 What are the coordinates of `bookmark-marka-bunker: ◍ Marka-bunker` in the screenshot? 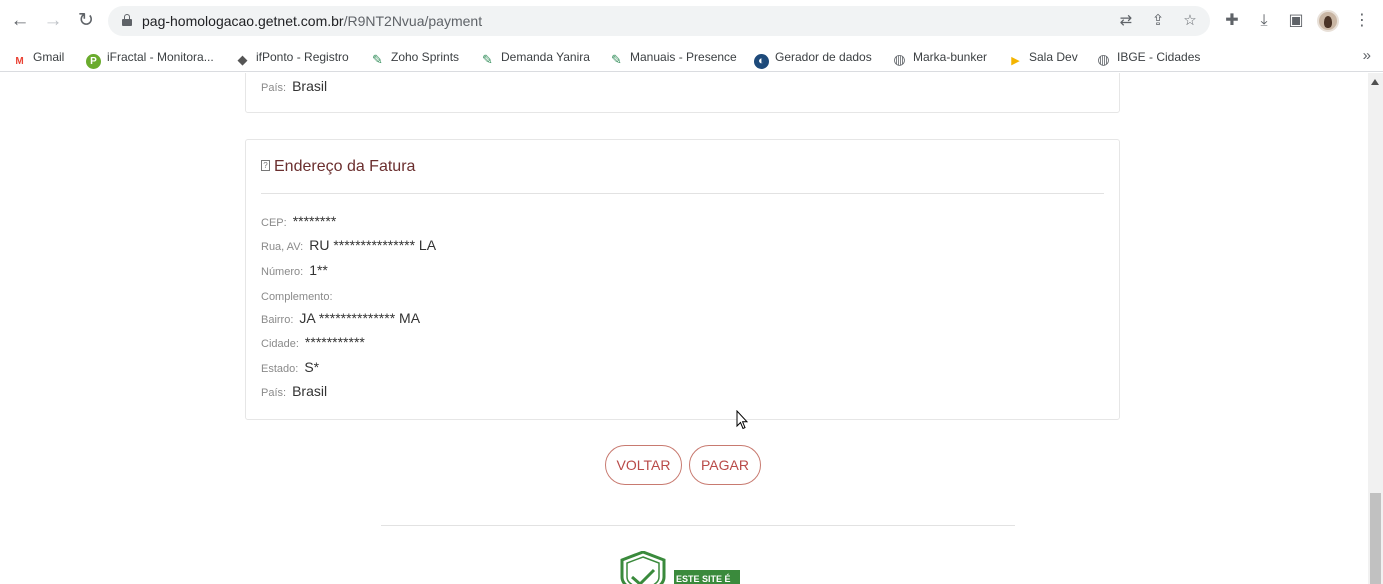 It's located at (940, 57).